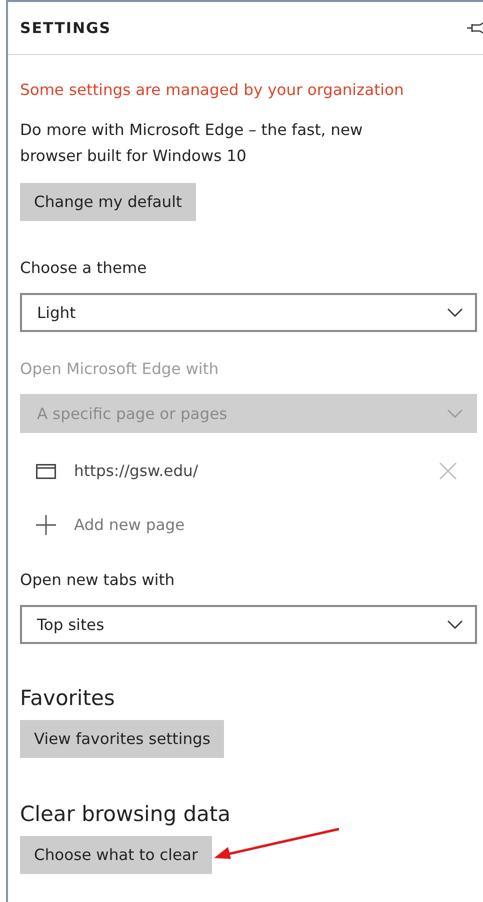  I want to click on pin-icon, so click(475, 28).